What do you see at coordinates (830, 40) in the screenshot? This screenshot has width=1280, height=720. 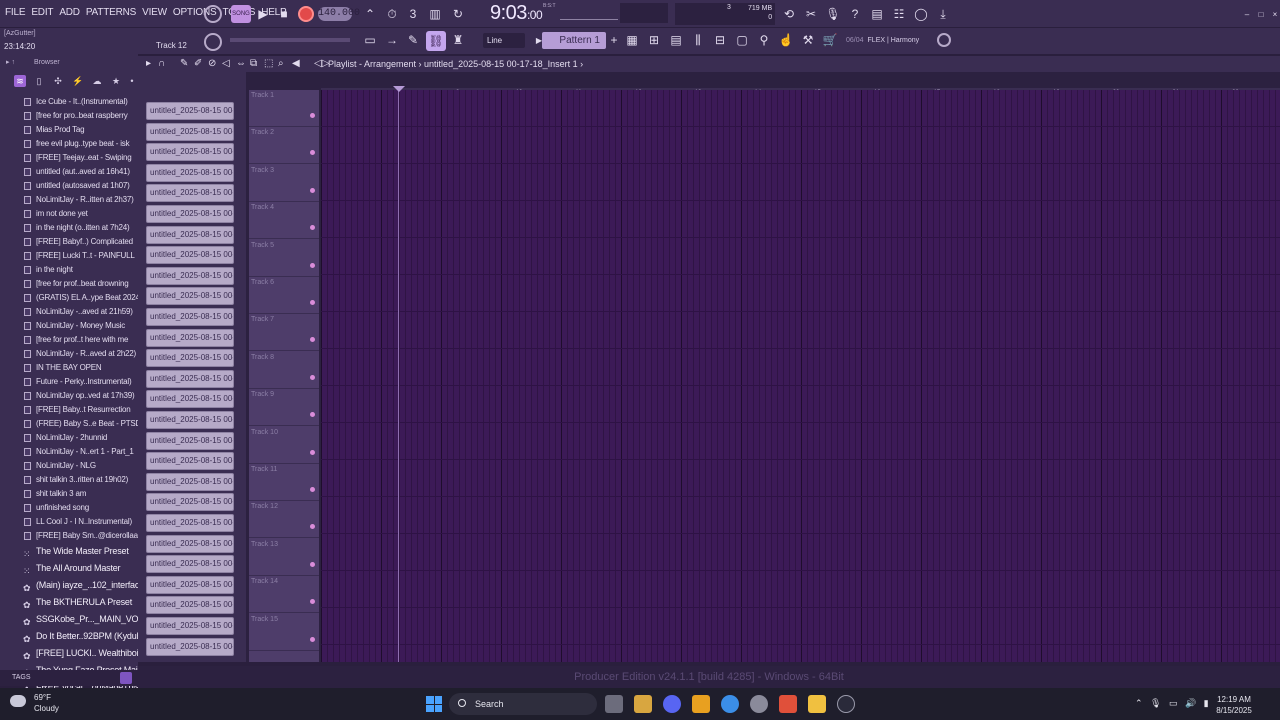 I see `store-icon: 🛒` at bounding box center [830, 40].